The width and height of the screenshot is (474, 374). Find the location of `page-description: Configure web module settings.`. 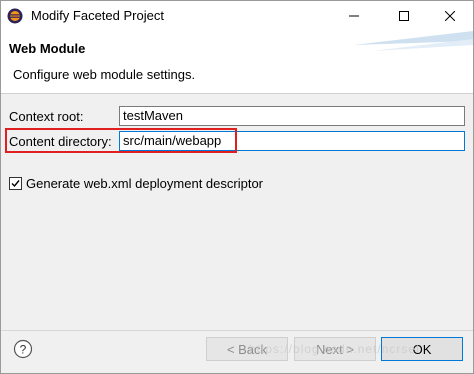

page-description: Configure web module settings. is located at coordinates (104, 74).